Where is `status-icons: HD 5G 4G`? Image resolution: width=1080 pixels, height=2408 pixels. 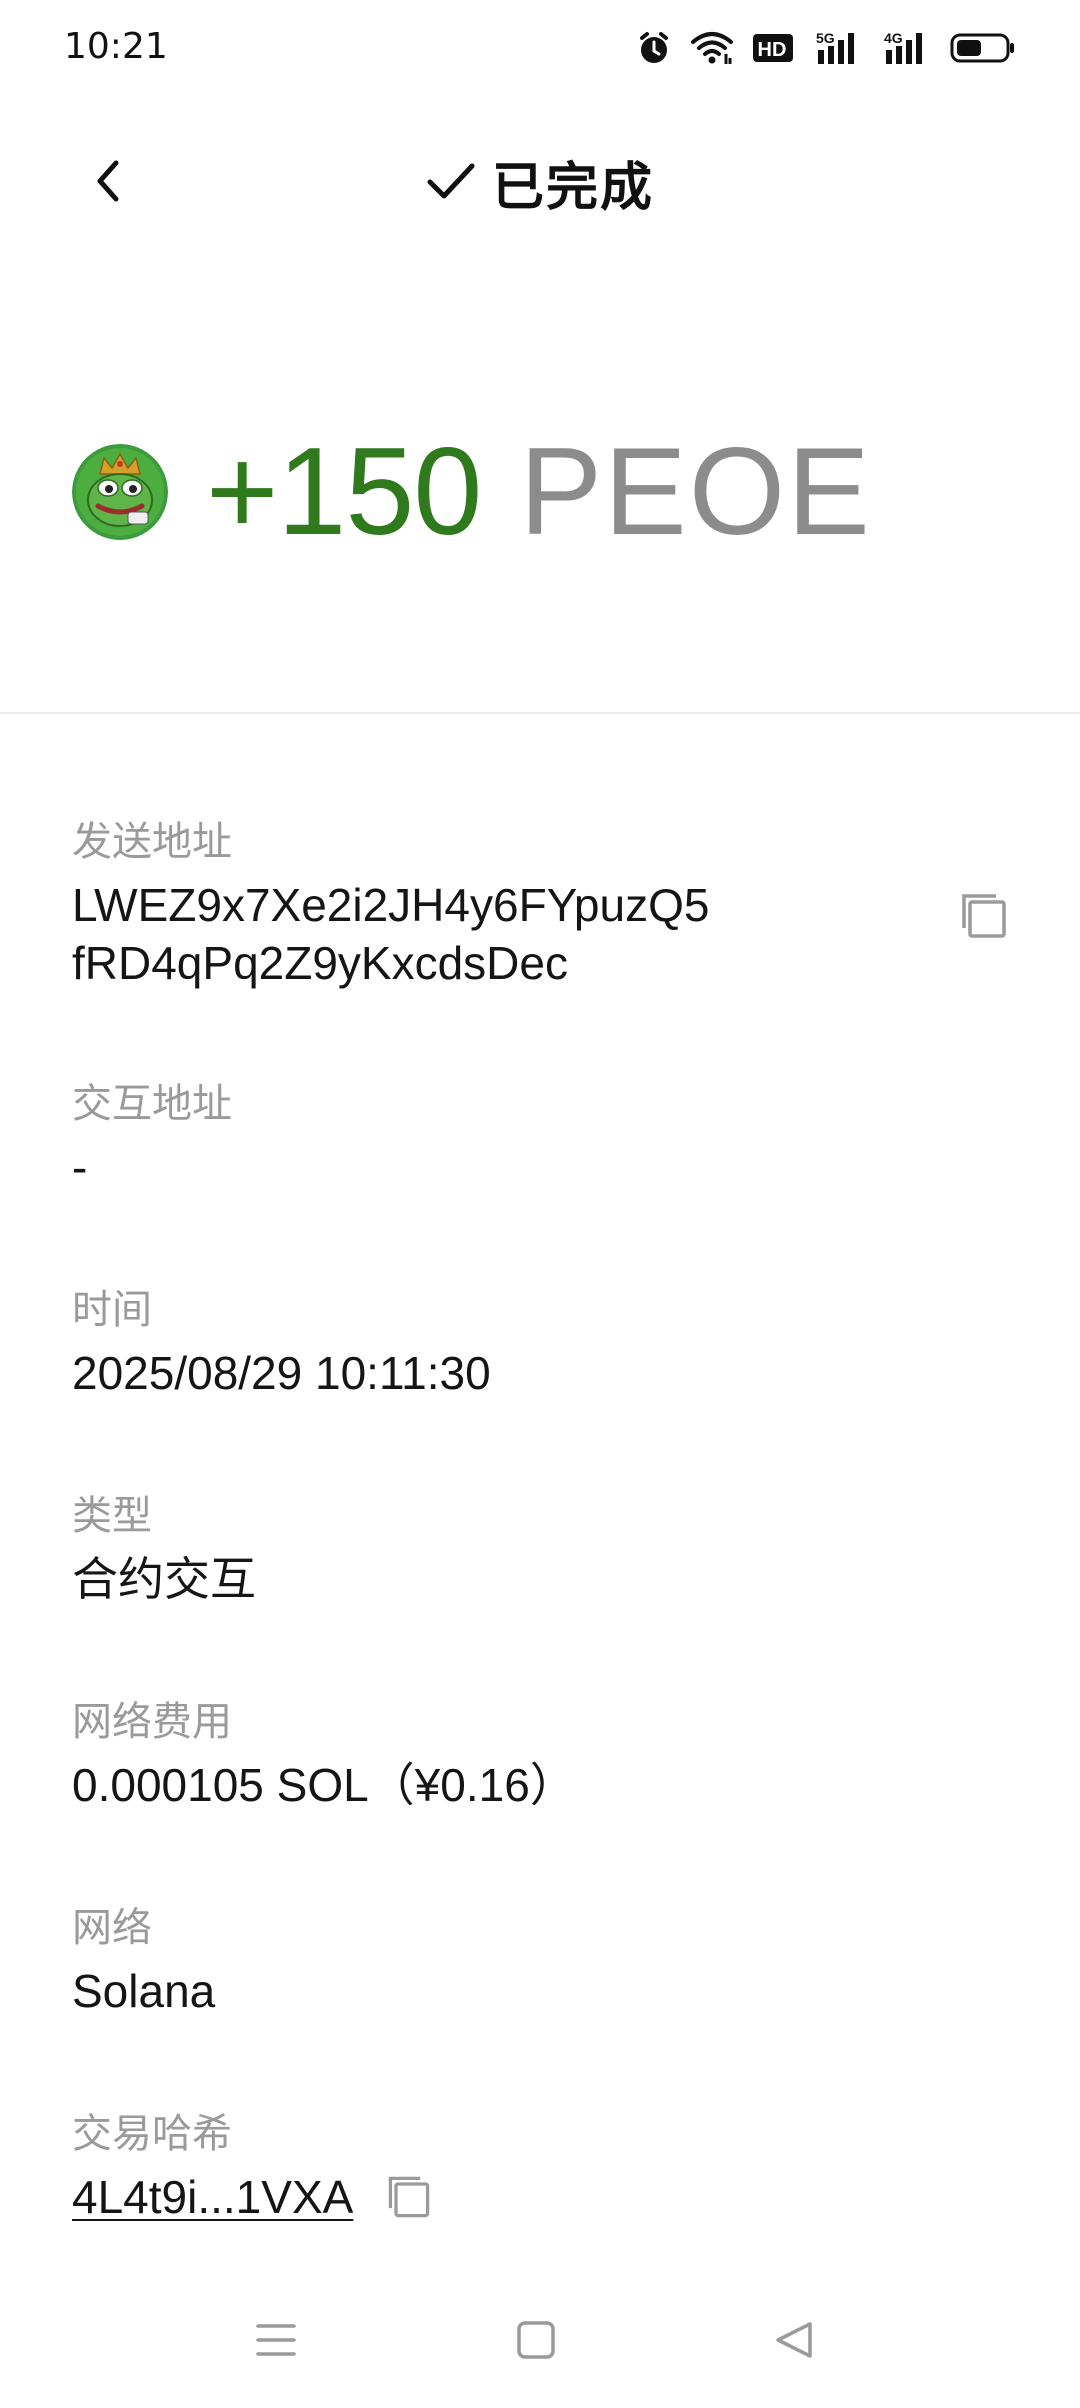
status-icons: HD 5G 4G is located at coordinates (826, 48).